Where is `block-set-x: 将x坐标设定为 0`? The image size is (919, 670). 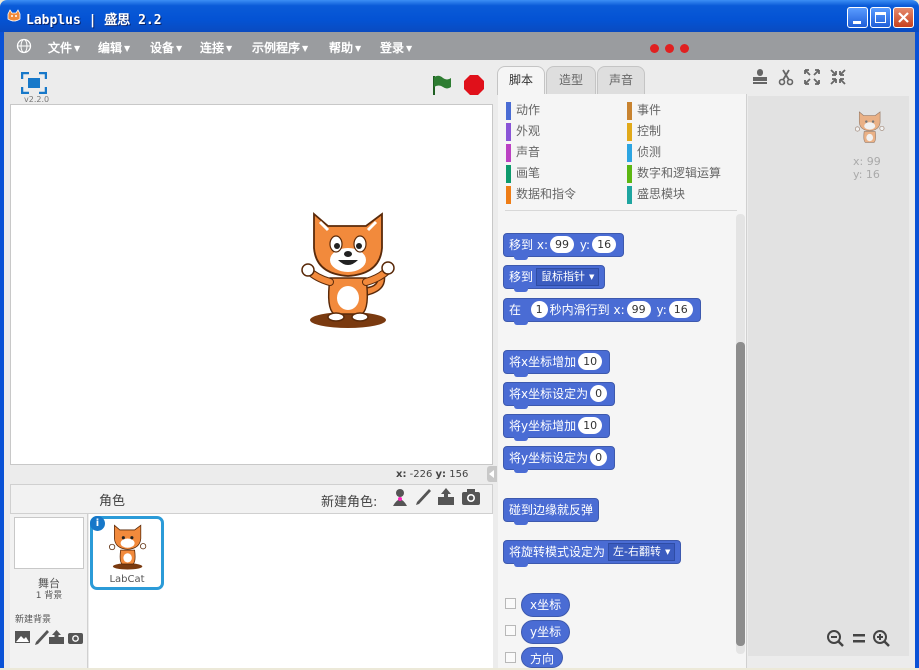
block-set-x: 将x坐标设定为 0 is located at coordinates (559, 395).